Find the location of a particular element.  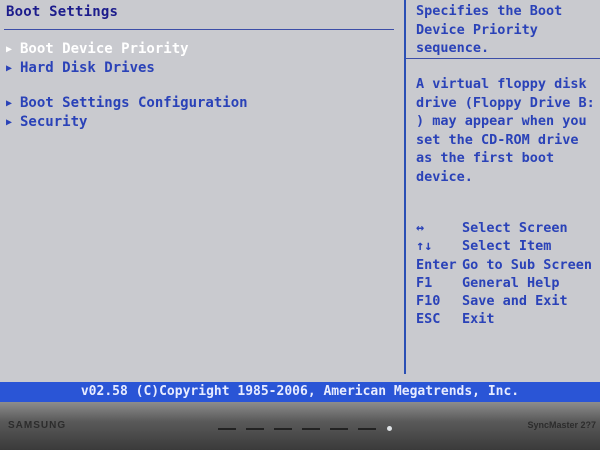

key-action: Go to Sub Screen is located at coordinates (527, 264).